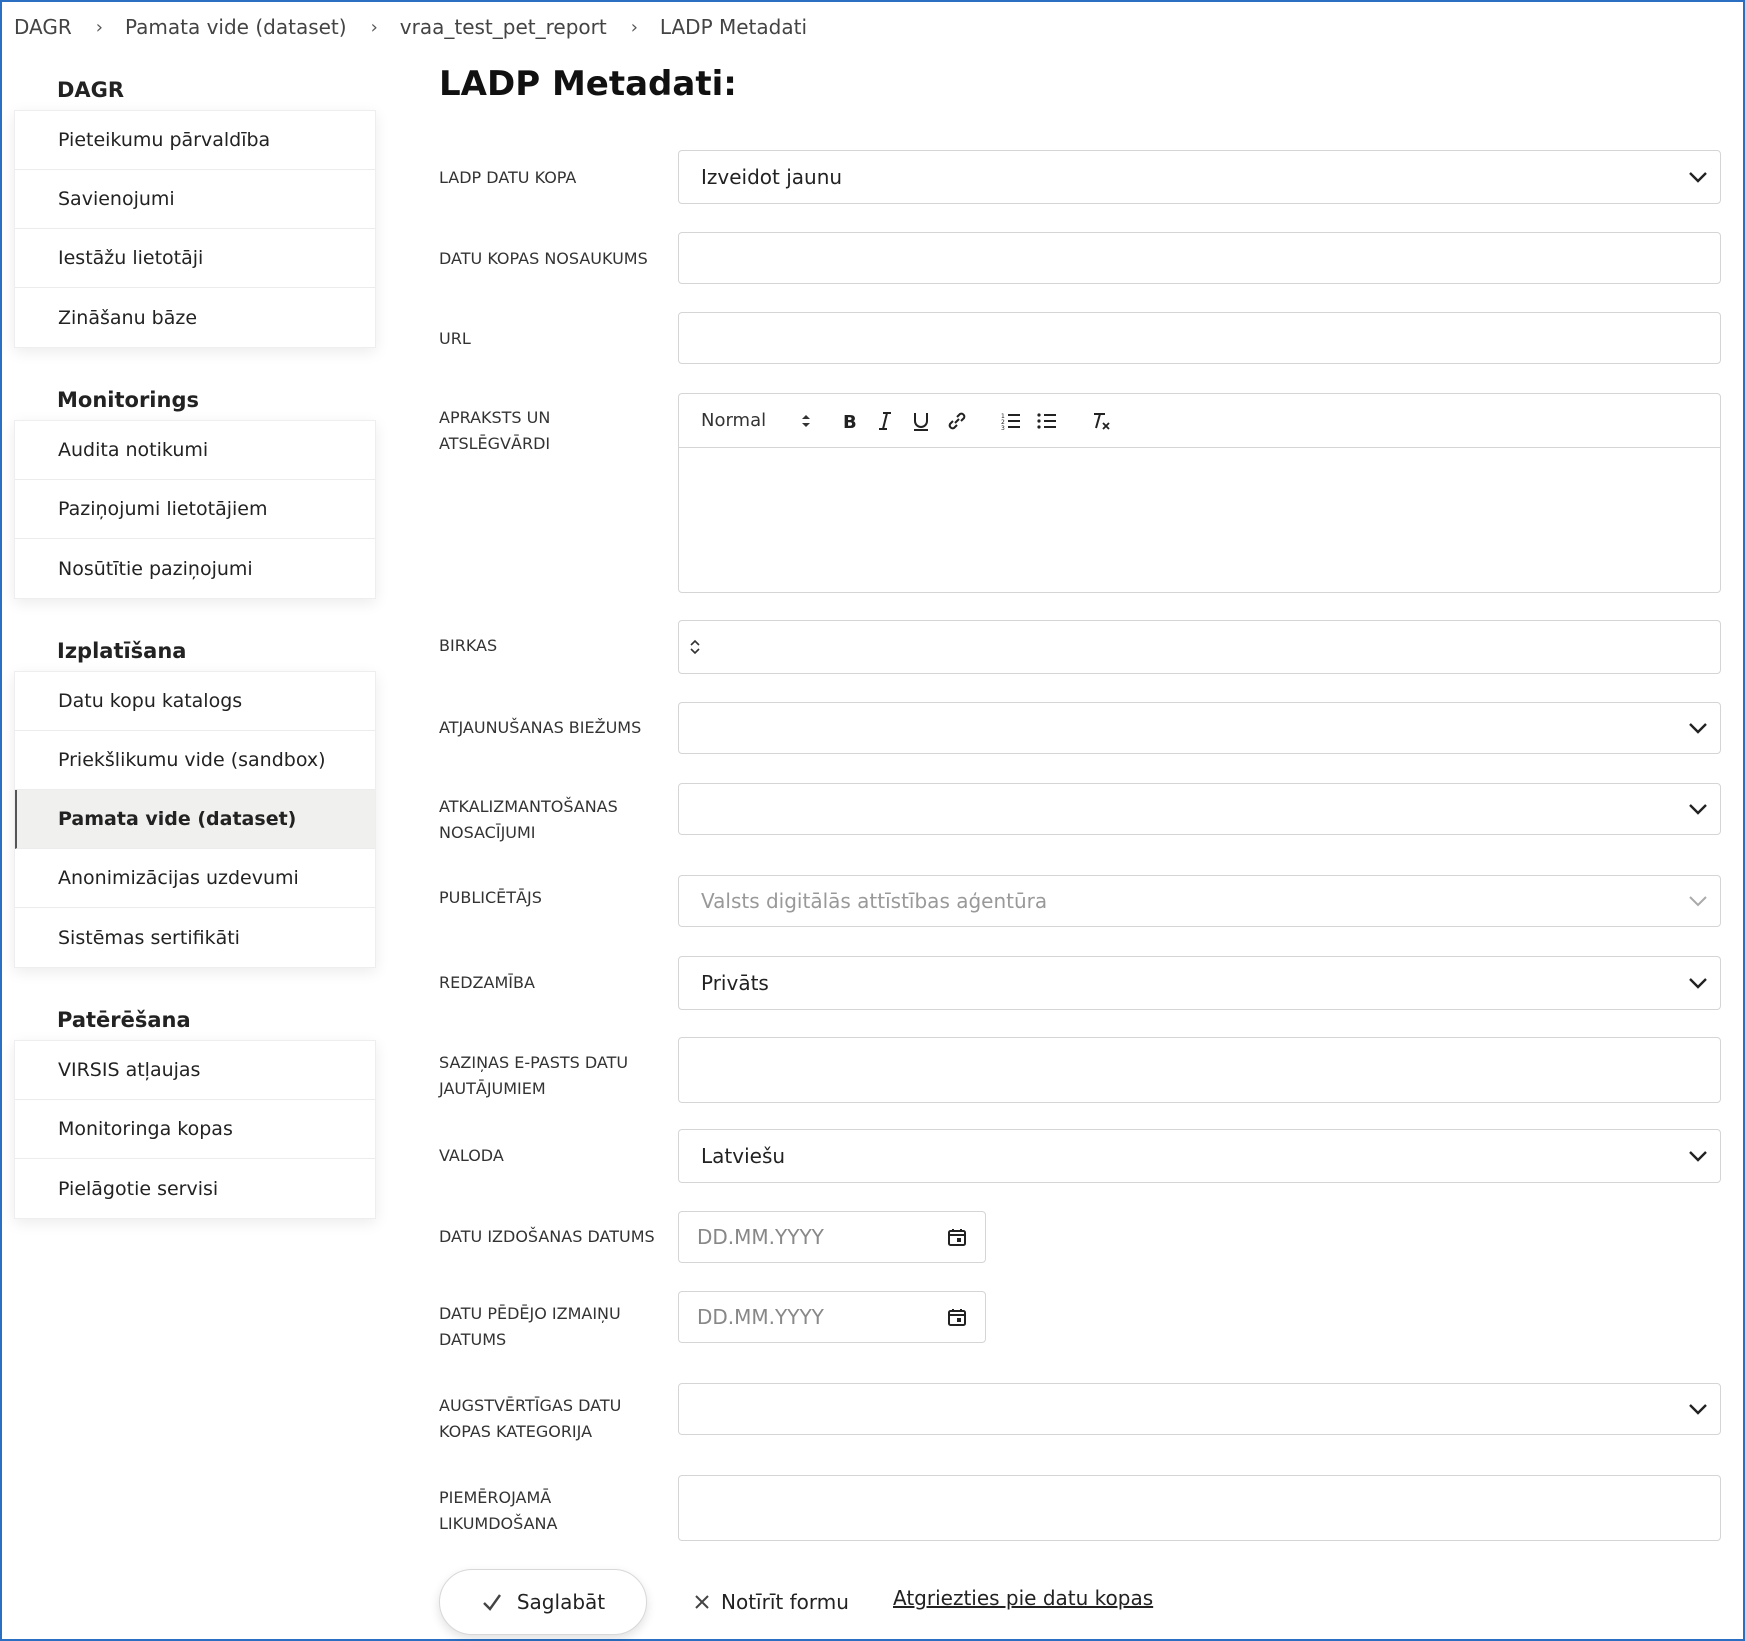 The width and height of the screenshot is (1745, 1641). What do you see at coordinates (540, 727) in the screenshot?
I see `field-label: ATJAUNUŠANAS BIEŽUMS` at bounding box center [540, 727].